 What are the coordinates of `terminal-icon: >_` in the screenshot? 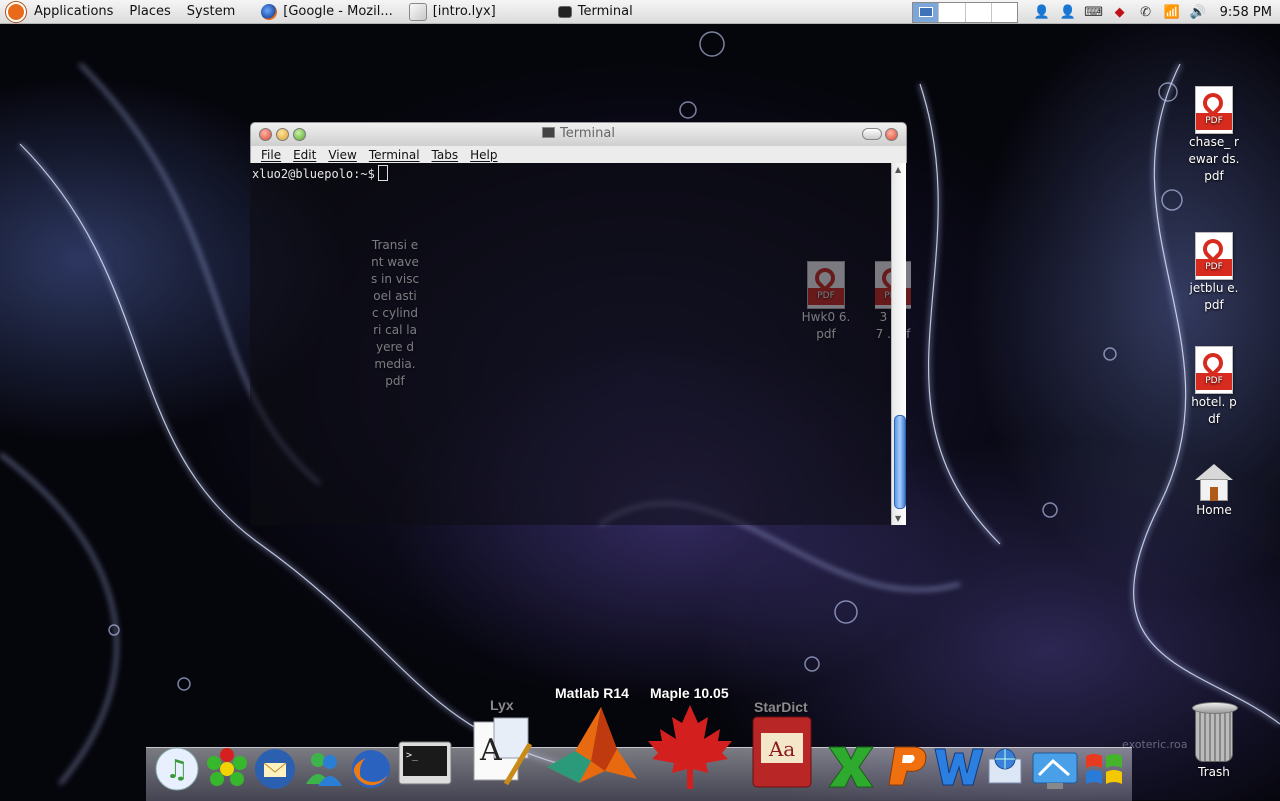 It's located at (425, 763).